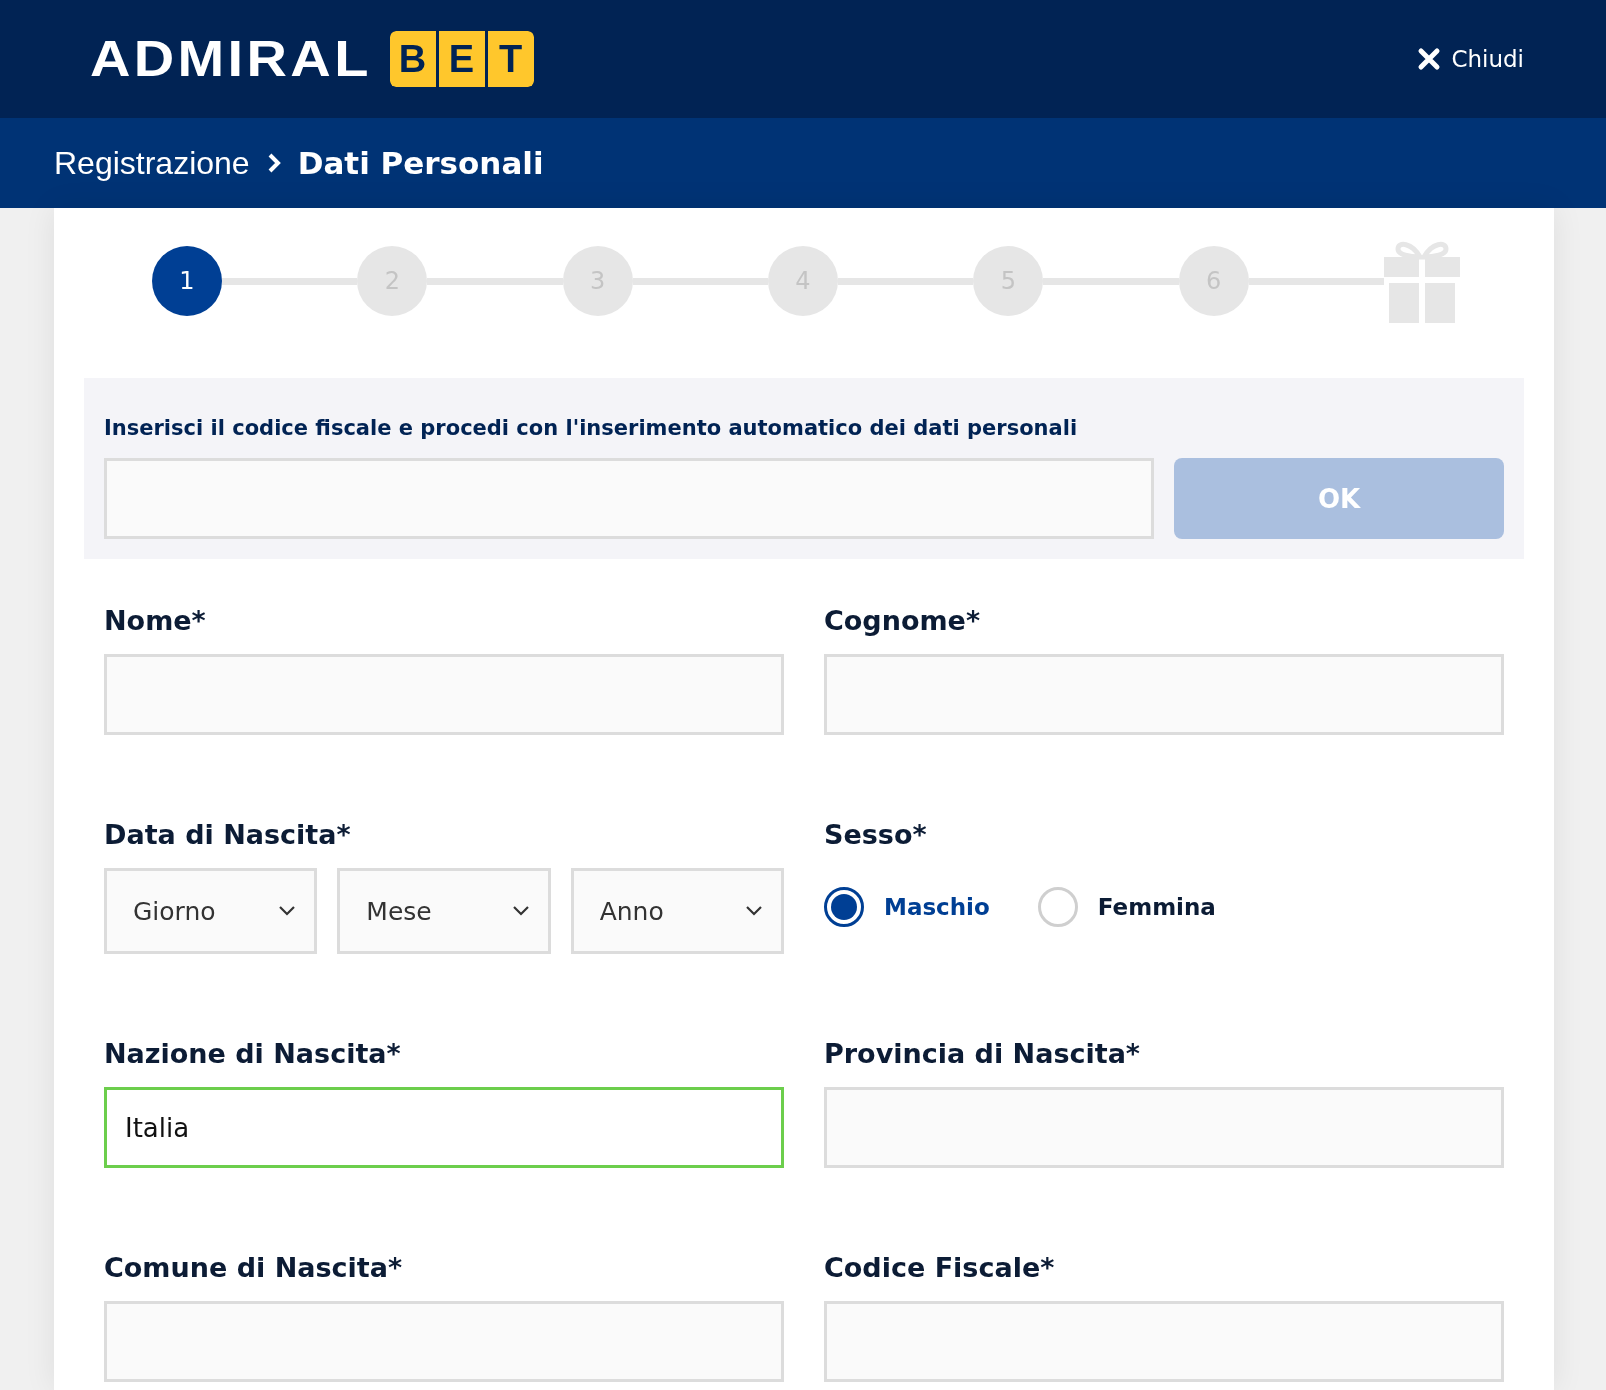  Describe the element at coordinates (187, 281) in the screenshot. I see `step-circle: 1` at that location.